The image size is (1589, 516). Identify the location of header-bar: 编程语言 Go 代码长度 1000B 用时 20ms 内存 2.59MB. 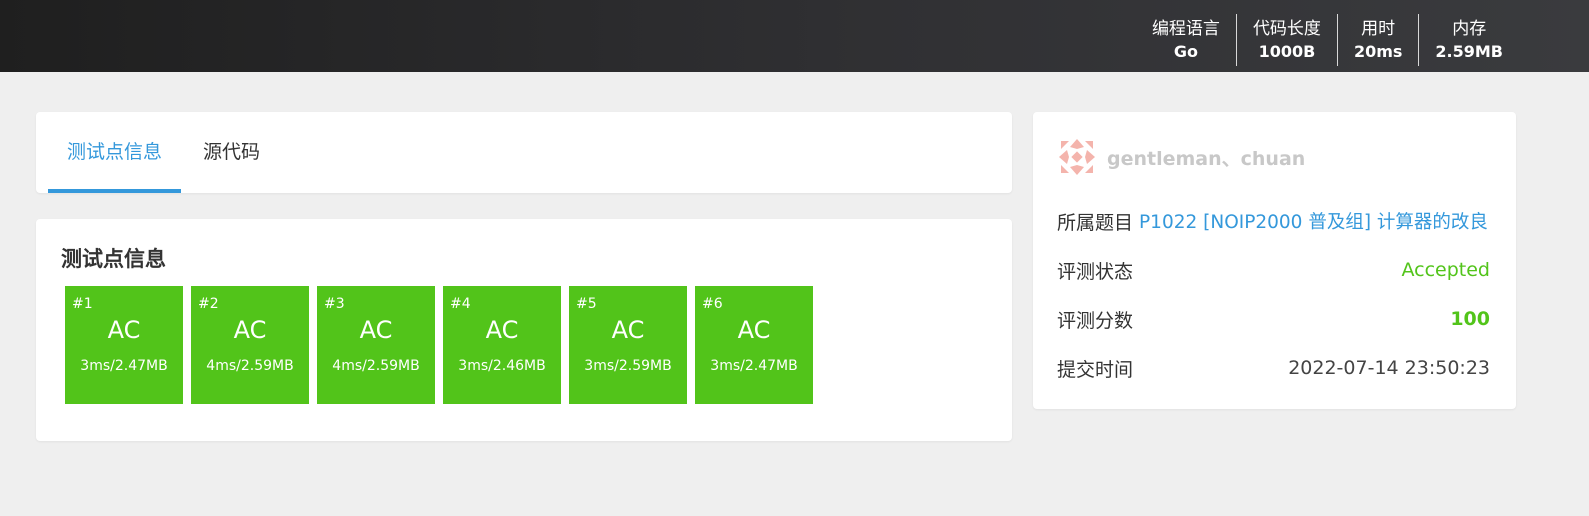
(794, 36).